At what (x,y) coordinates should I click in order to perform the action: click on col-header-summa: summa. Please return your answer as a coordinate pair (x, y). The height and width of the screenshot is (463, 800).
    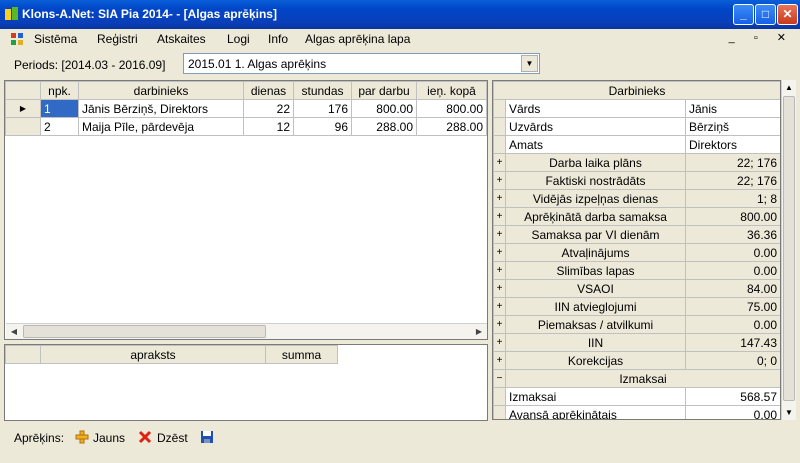
    Looking at the image, I should click on (301, 354).